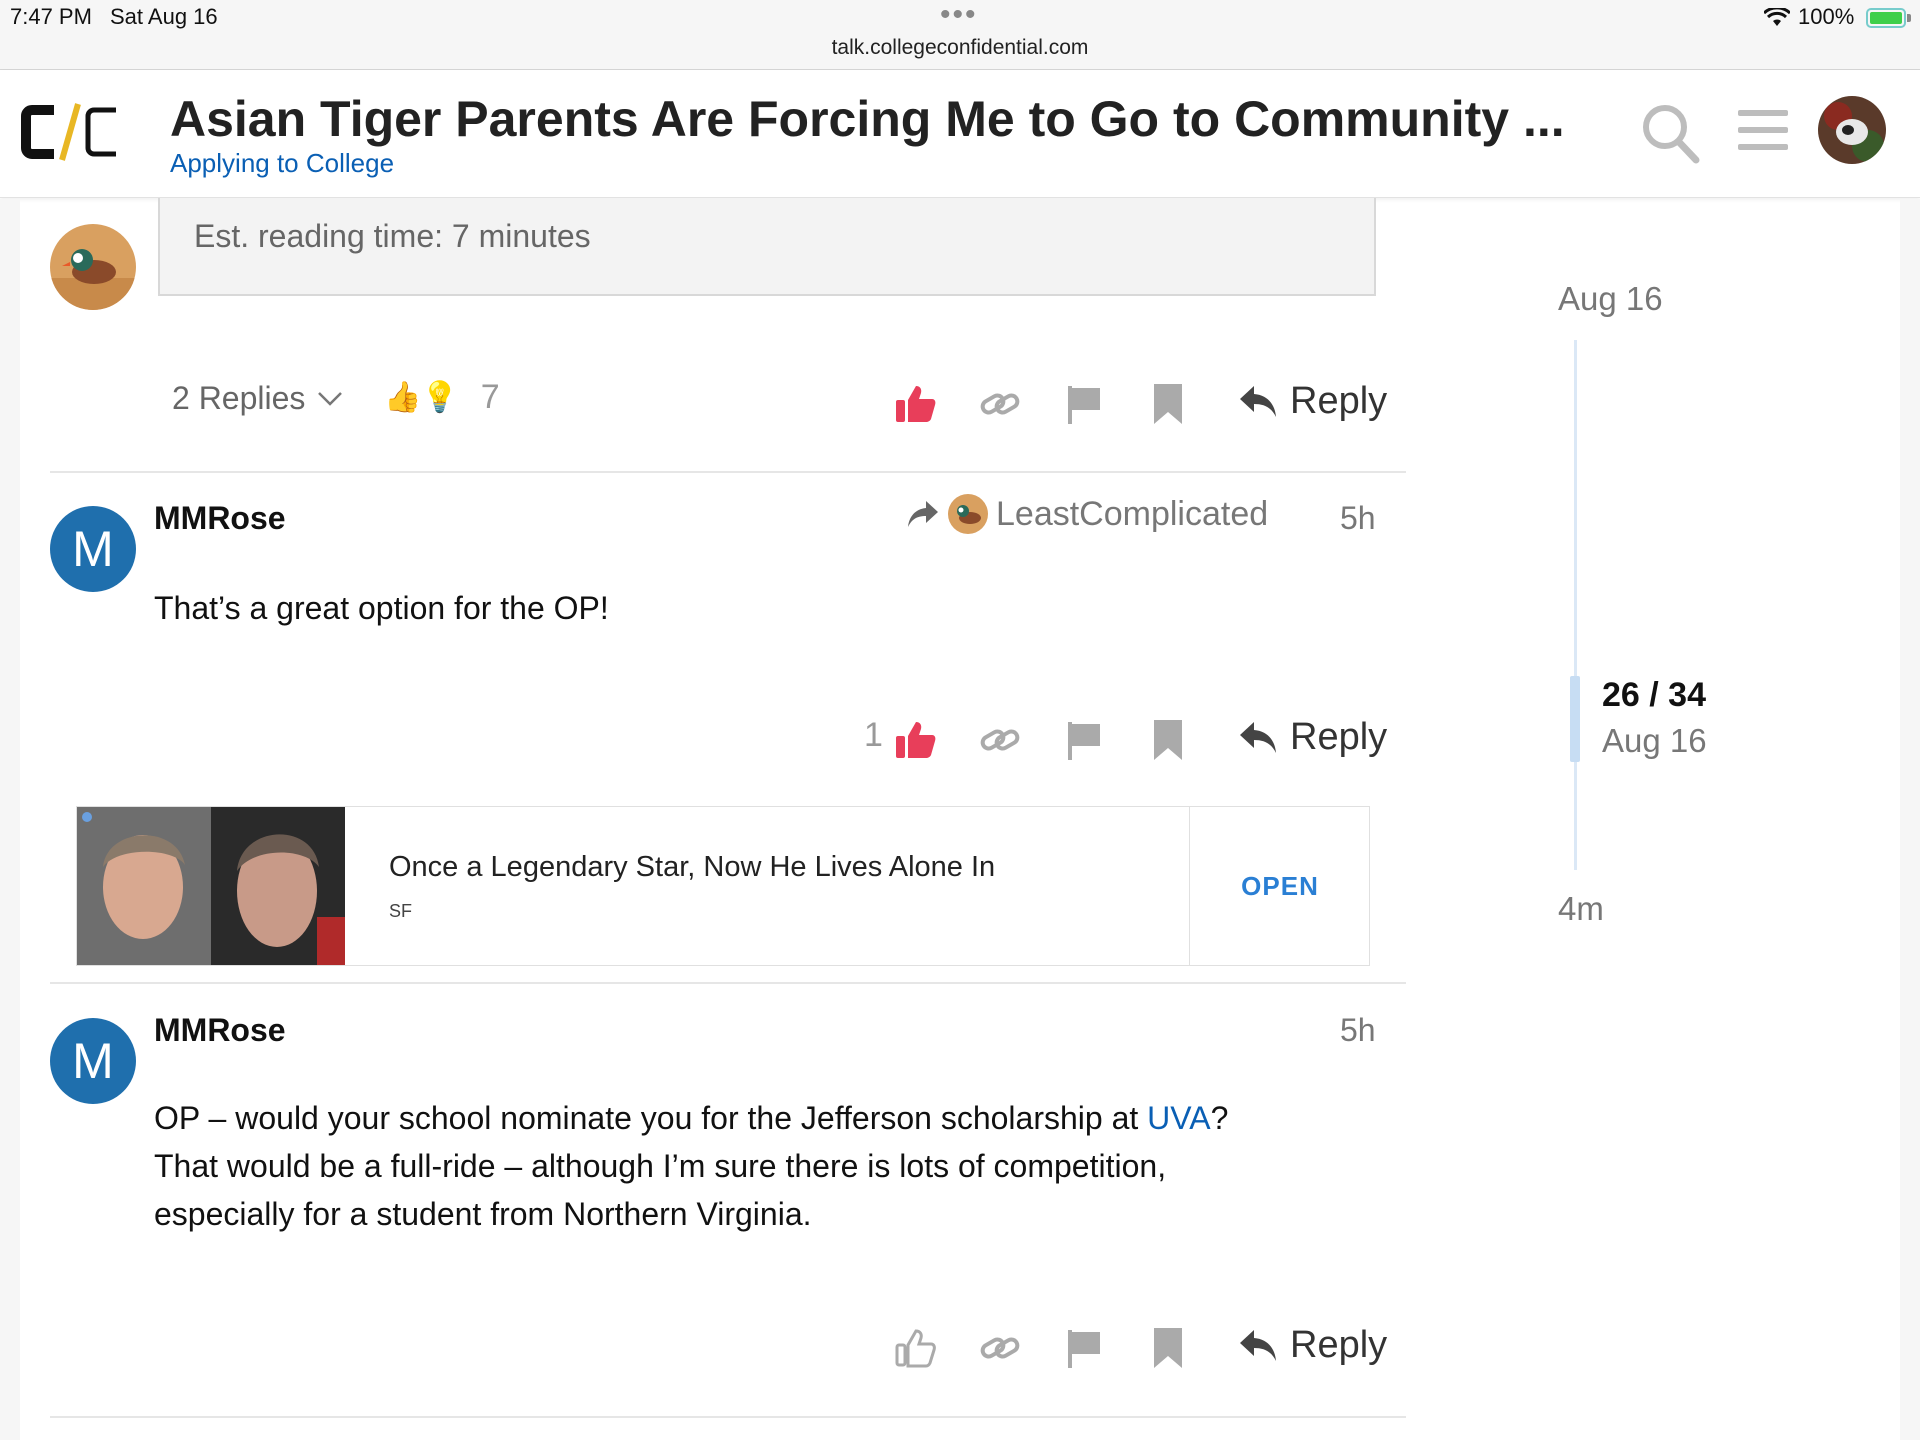 This screenshot has height=1440, width=1920. Describe the element at coordinates (1575, 719) in the screenshot. I see `timeline-scroll-handle` at that location.